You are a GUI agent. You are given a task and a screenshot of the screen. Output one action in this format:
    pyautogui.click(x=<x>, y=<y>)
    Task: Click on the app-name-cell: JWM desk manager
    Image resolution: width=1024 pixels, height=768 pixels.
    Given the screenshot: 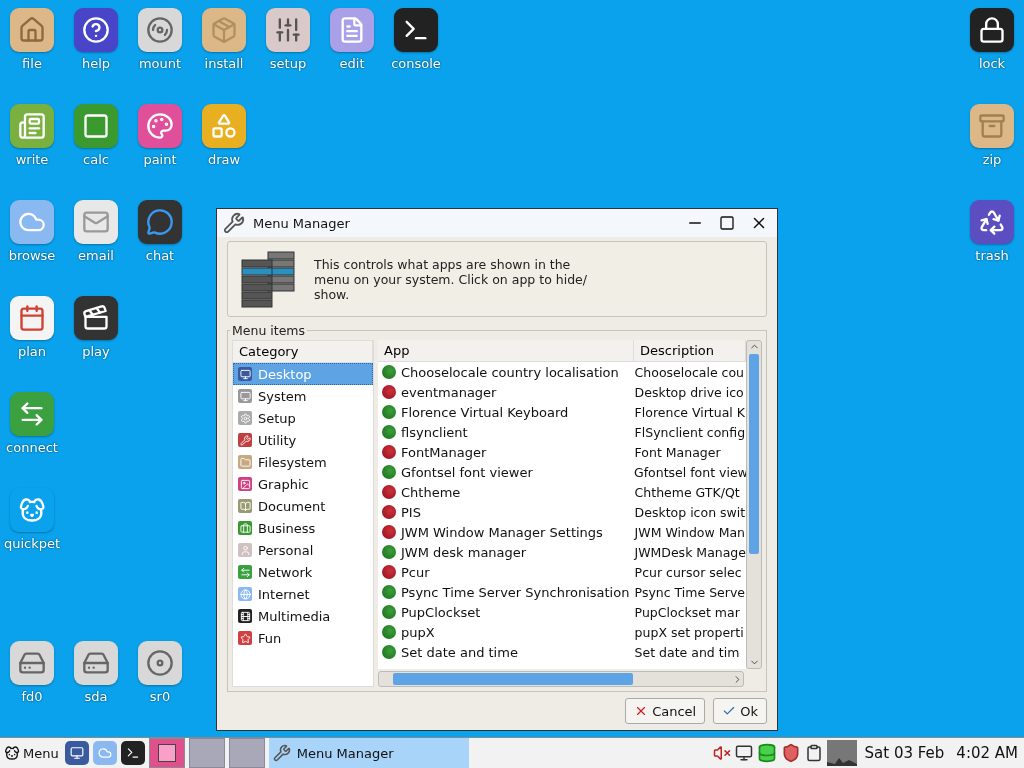 What is the action you would take?
    pyautogui.click(x=505, y=552)
    